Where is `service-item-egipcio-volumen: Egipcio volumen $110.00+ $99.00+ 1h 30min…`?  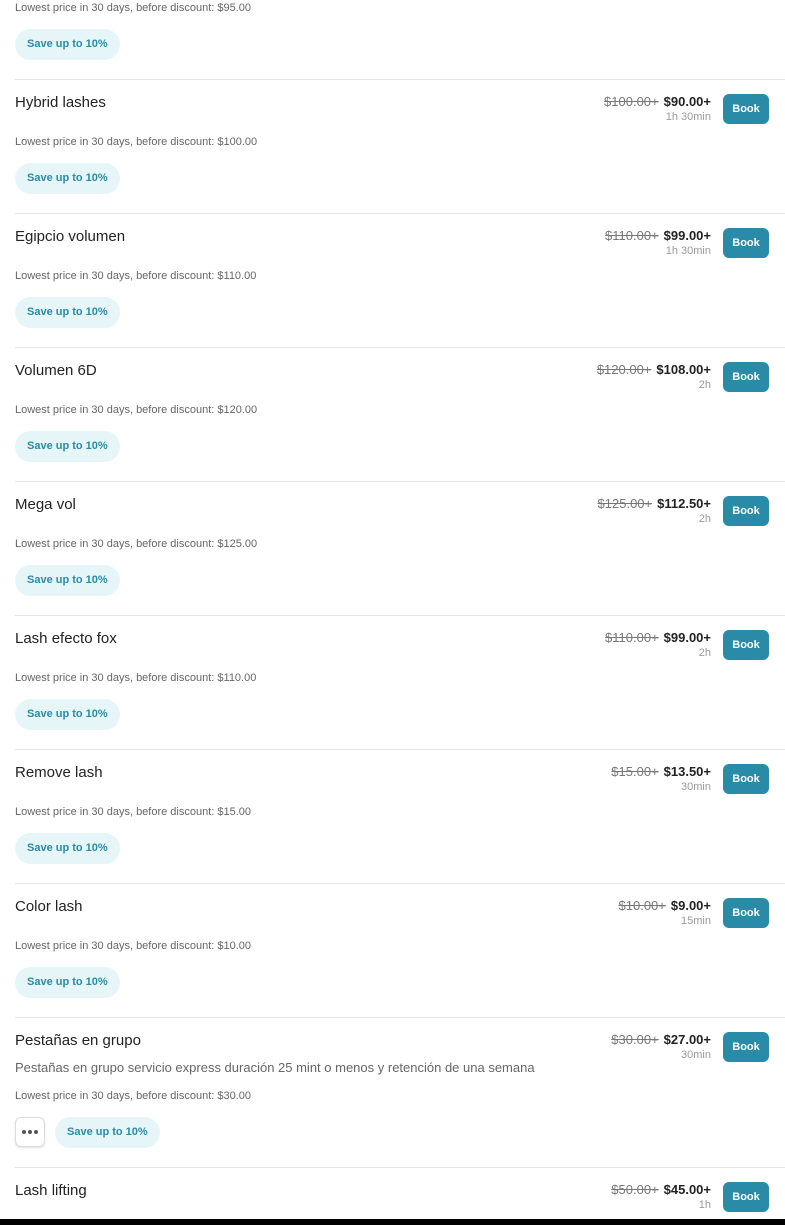 service-item-egipcio-volumen: Egipcio volumen $110.00+ $99.00+ 1h 30min… is located at coordinates (392, 280).